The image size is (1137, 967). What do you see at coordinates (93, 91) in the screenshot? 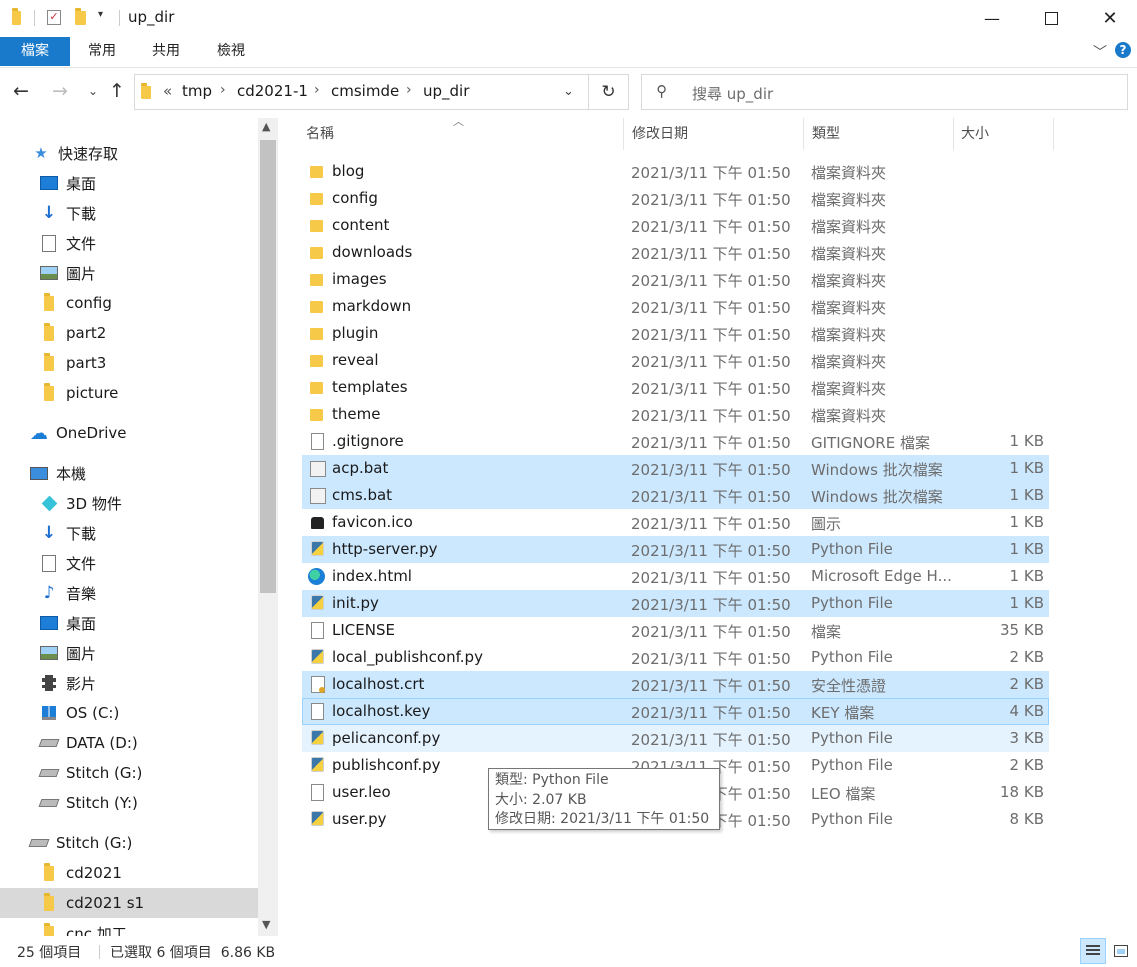
I see `recent-locations-icon: ⌄` at bounding box center [93, 91].